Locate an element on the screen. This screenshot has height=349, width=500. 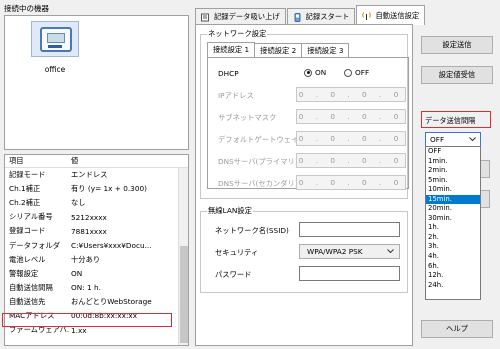
tab-label: 記録データ吸い上げ is located at coordinates (247, 16).